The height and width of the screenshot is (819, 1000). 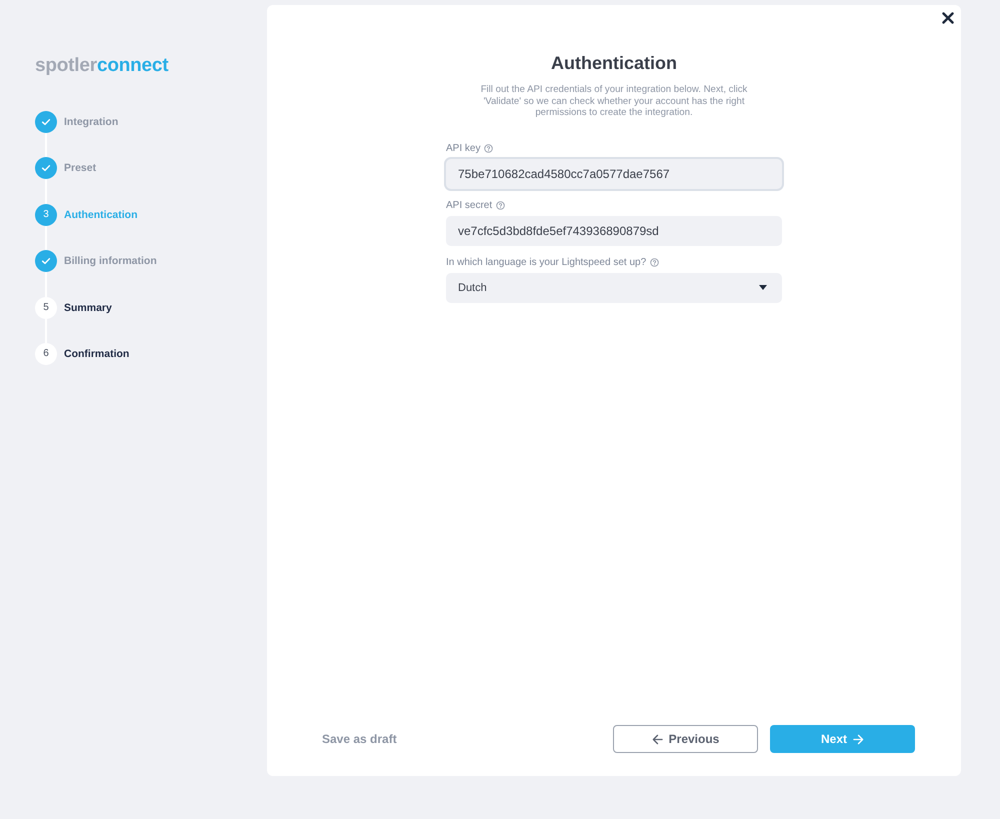 What do you see at coordinates (46, 215) in the screenshot?
I see `step-number: 3` at bounding box center [46, 215].